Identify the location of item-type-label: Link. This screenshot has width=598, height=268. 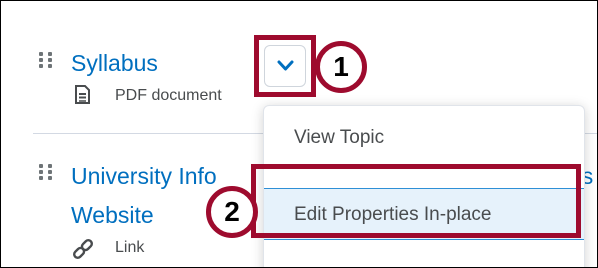
(130, 247).